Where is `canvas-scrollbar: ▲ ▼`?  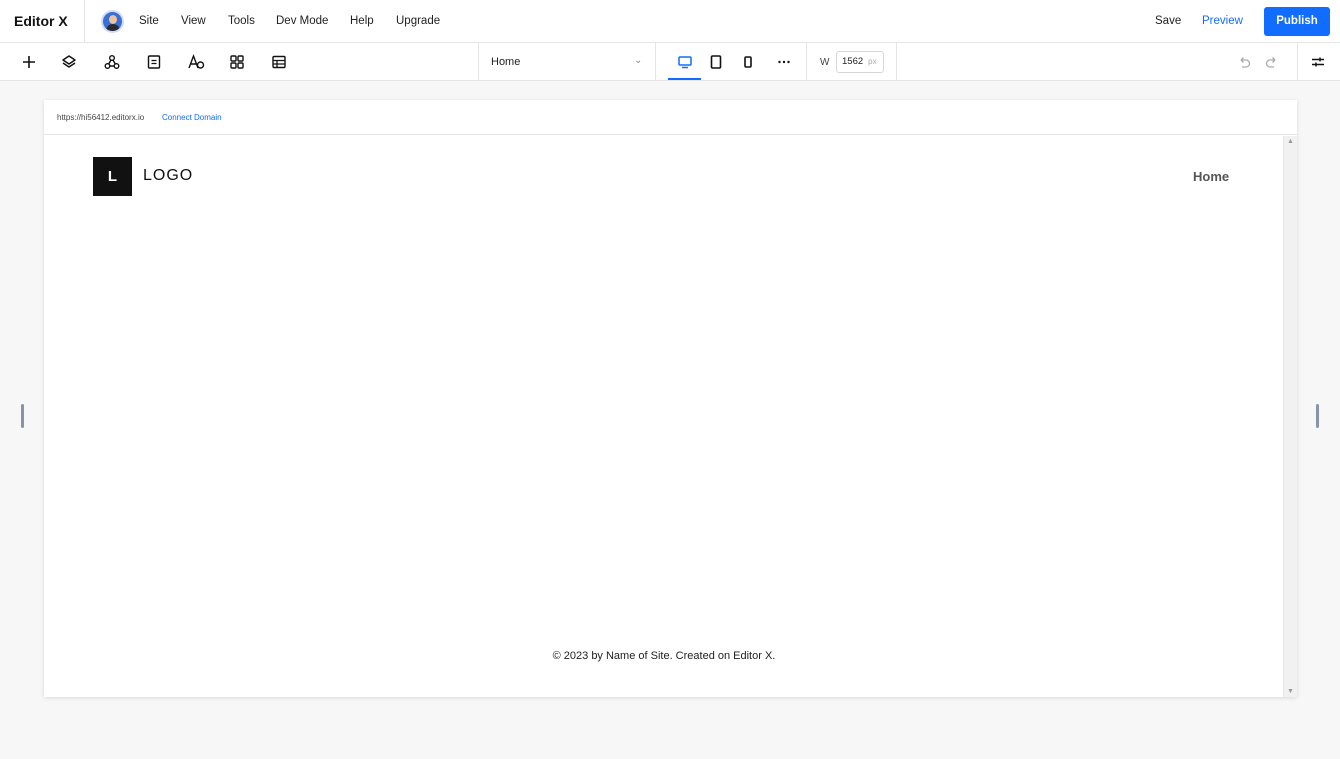 canvas-scrollbar: ▲ ▼ is located at coordinates (1290, 416).